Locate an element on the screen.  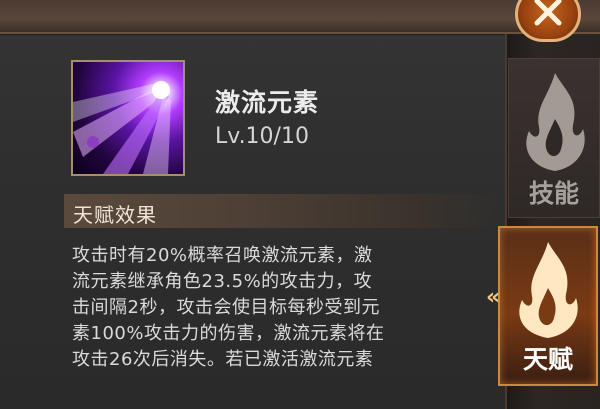
tab-talent: 天赋 is located at coordinates (548, 306).